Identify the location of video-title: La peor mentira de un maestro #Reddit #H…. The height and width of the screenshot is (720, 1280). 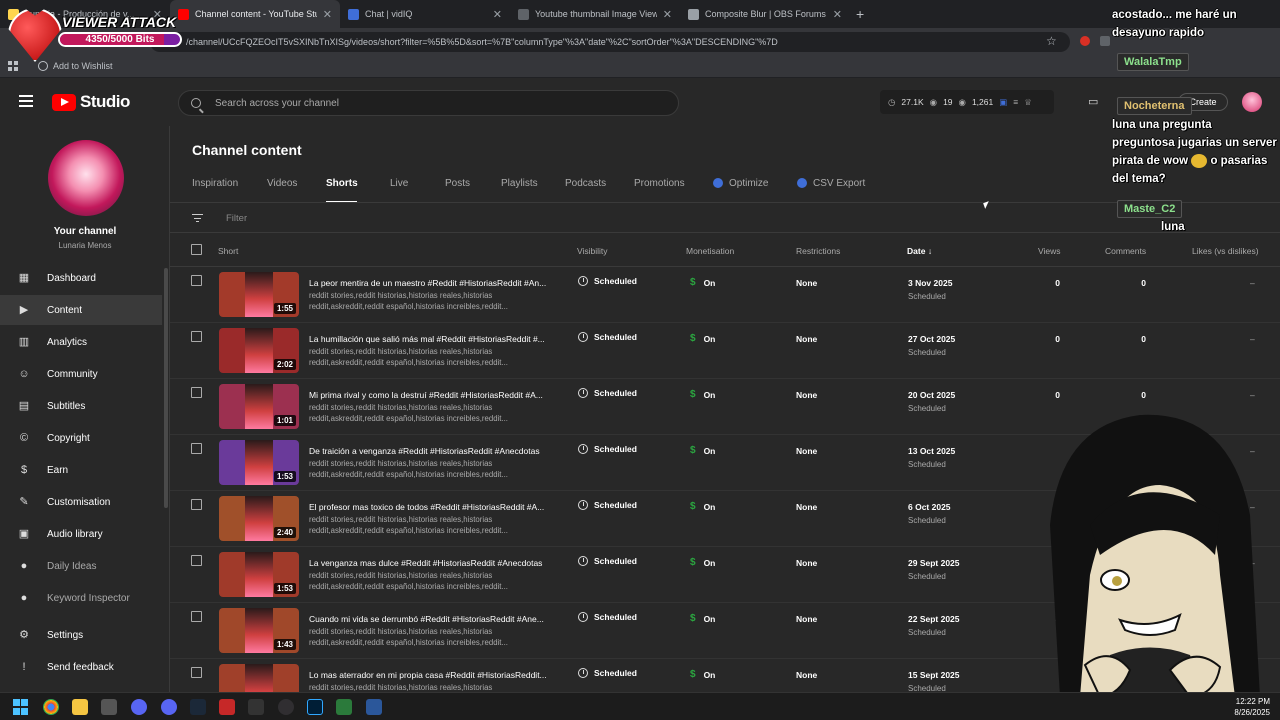
(431, 283).